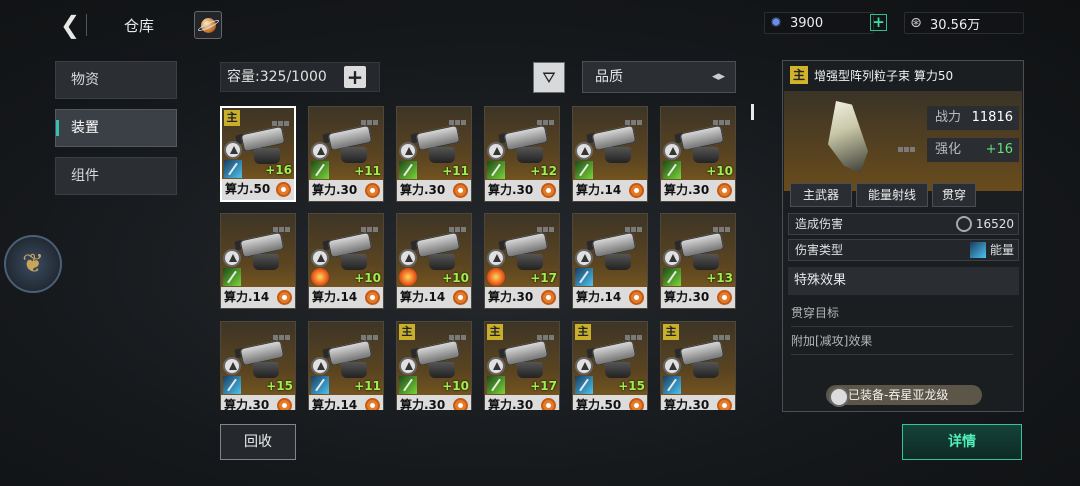  Describe the element at coordinates (86, 25) in the screenshot. I see `divider` at that location.